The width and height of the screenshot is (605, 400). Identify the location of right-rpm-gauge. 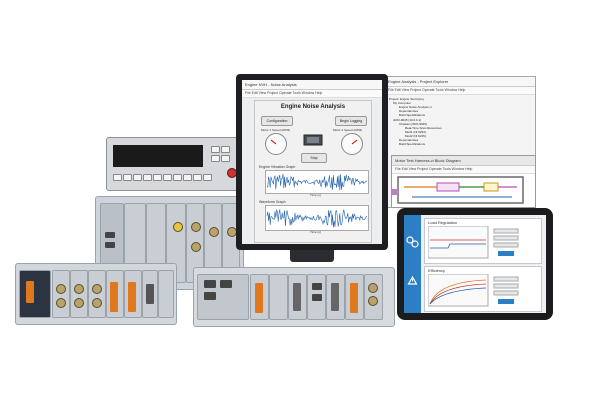
(352, 144).